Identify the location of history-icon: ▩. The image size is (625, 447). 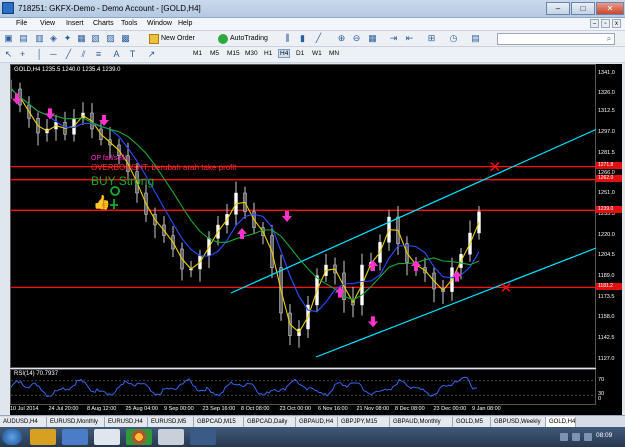
(125, 38).